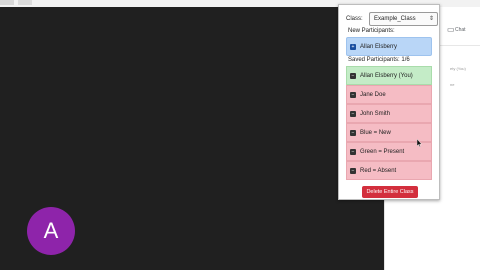 This screenshot has height=270, width=480. What do you see at coordinates (375, 113) in the screenshot?
I see `participant-name: John Smith` at bounding box center [375, 113].